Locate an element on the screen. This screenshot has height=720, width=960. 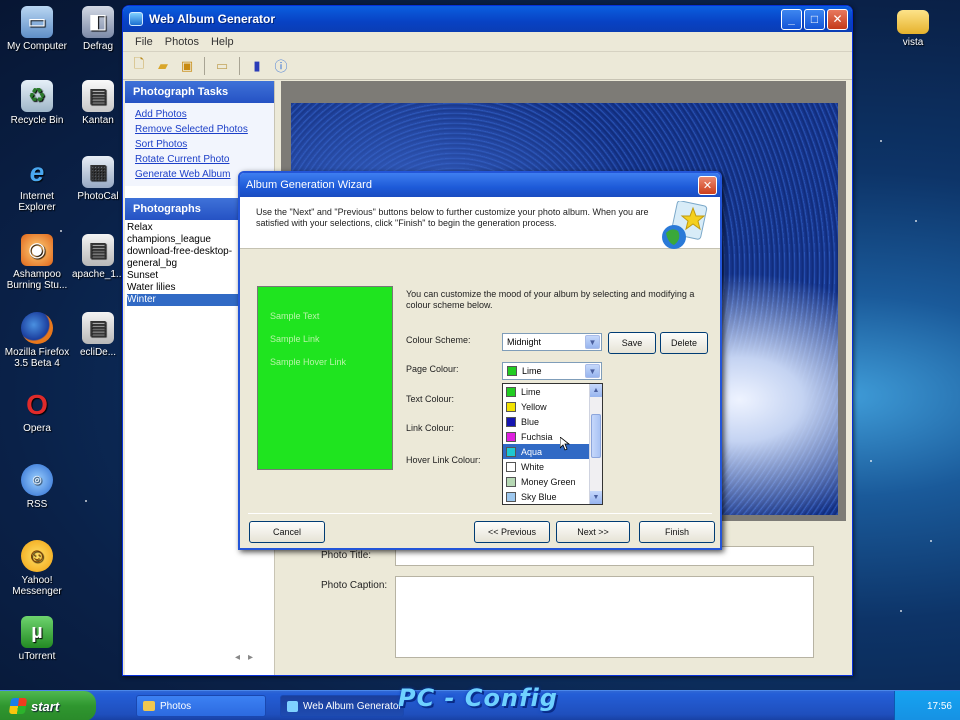
desktop-icon-label: Mozilla Firefox 3.5 Beta 4 is located at coordinates (37, 358).